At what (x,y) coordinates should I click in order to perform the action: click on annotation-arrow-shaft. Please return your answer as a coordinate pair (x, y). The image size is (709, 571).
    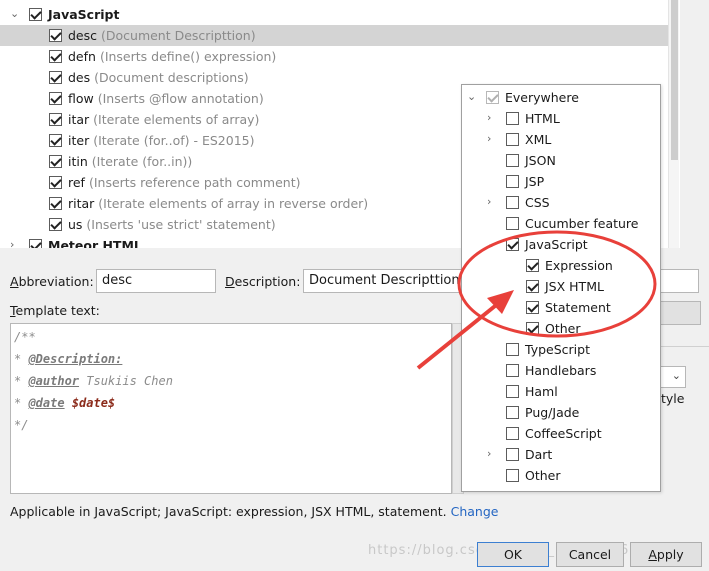
    Looking at the image, I should click on (459, 335).